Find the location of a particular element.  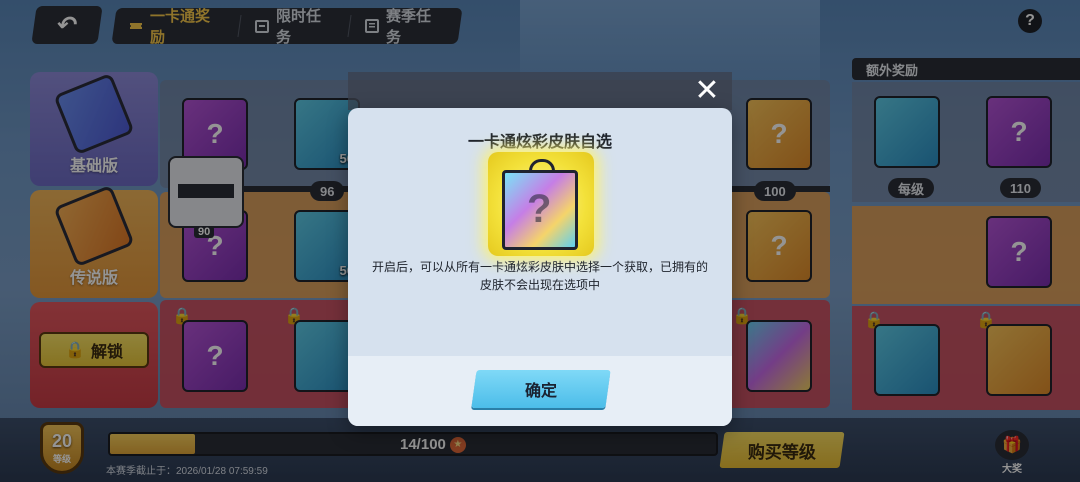

modal-header-strip is located at coordinates (540, 91).